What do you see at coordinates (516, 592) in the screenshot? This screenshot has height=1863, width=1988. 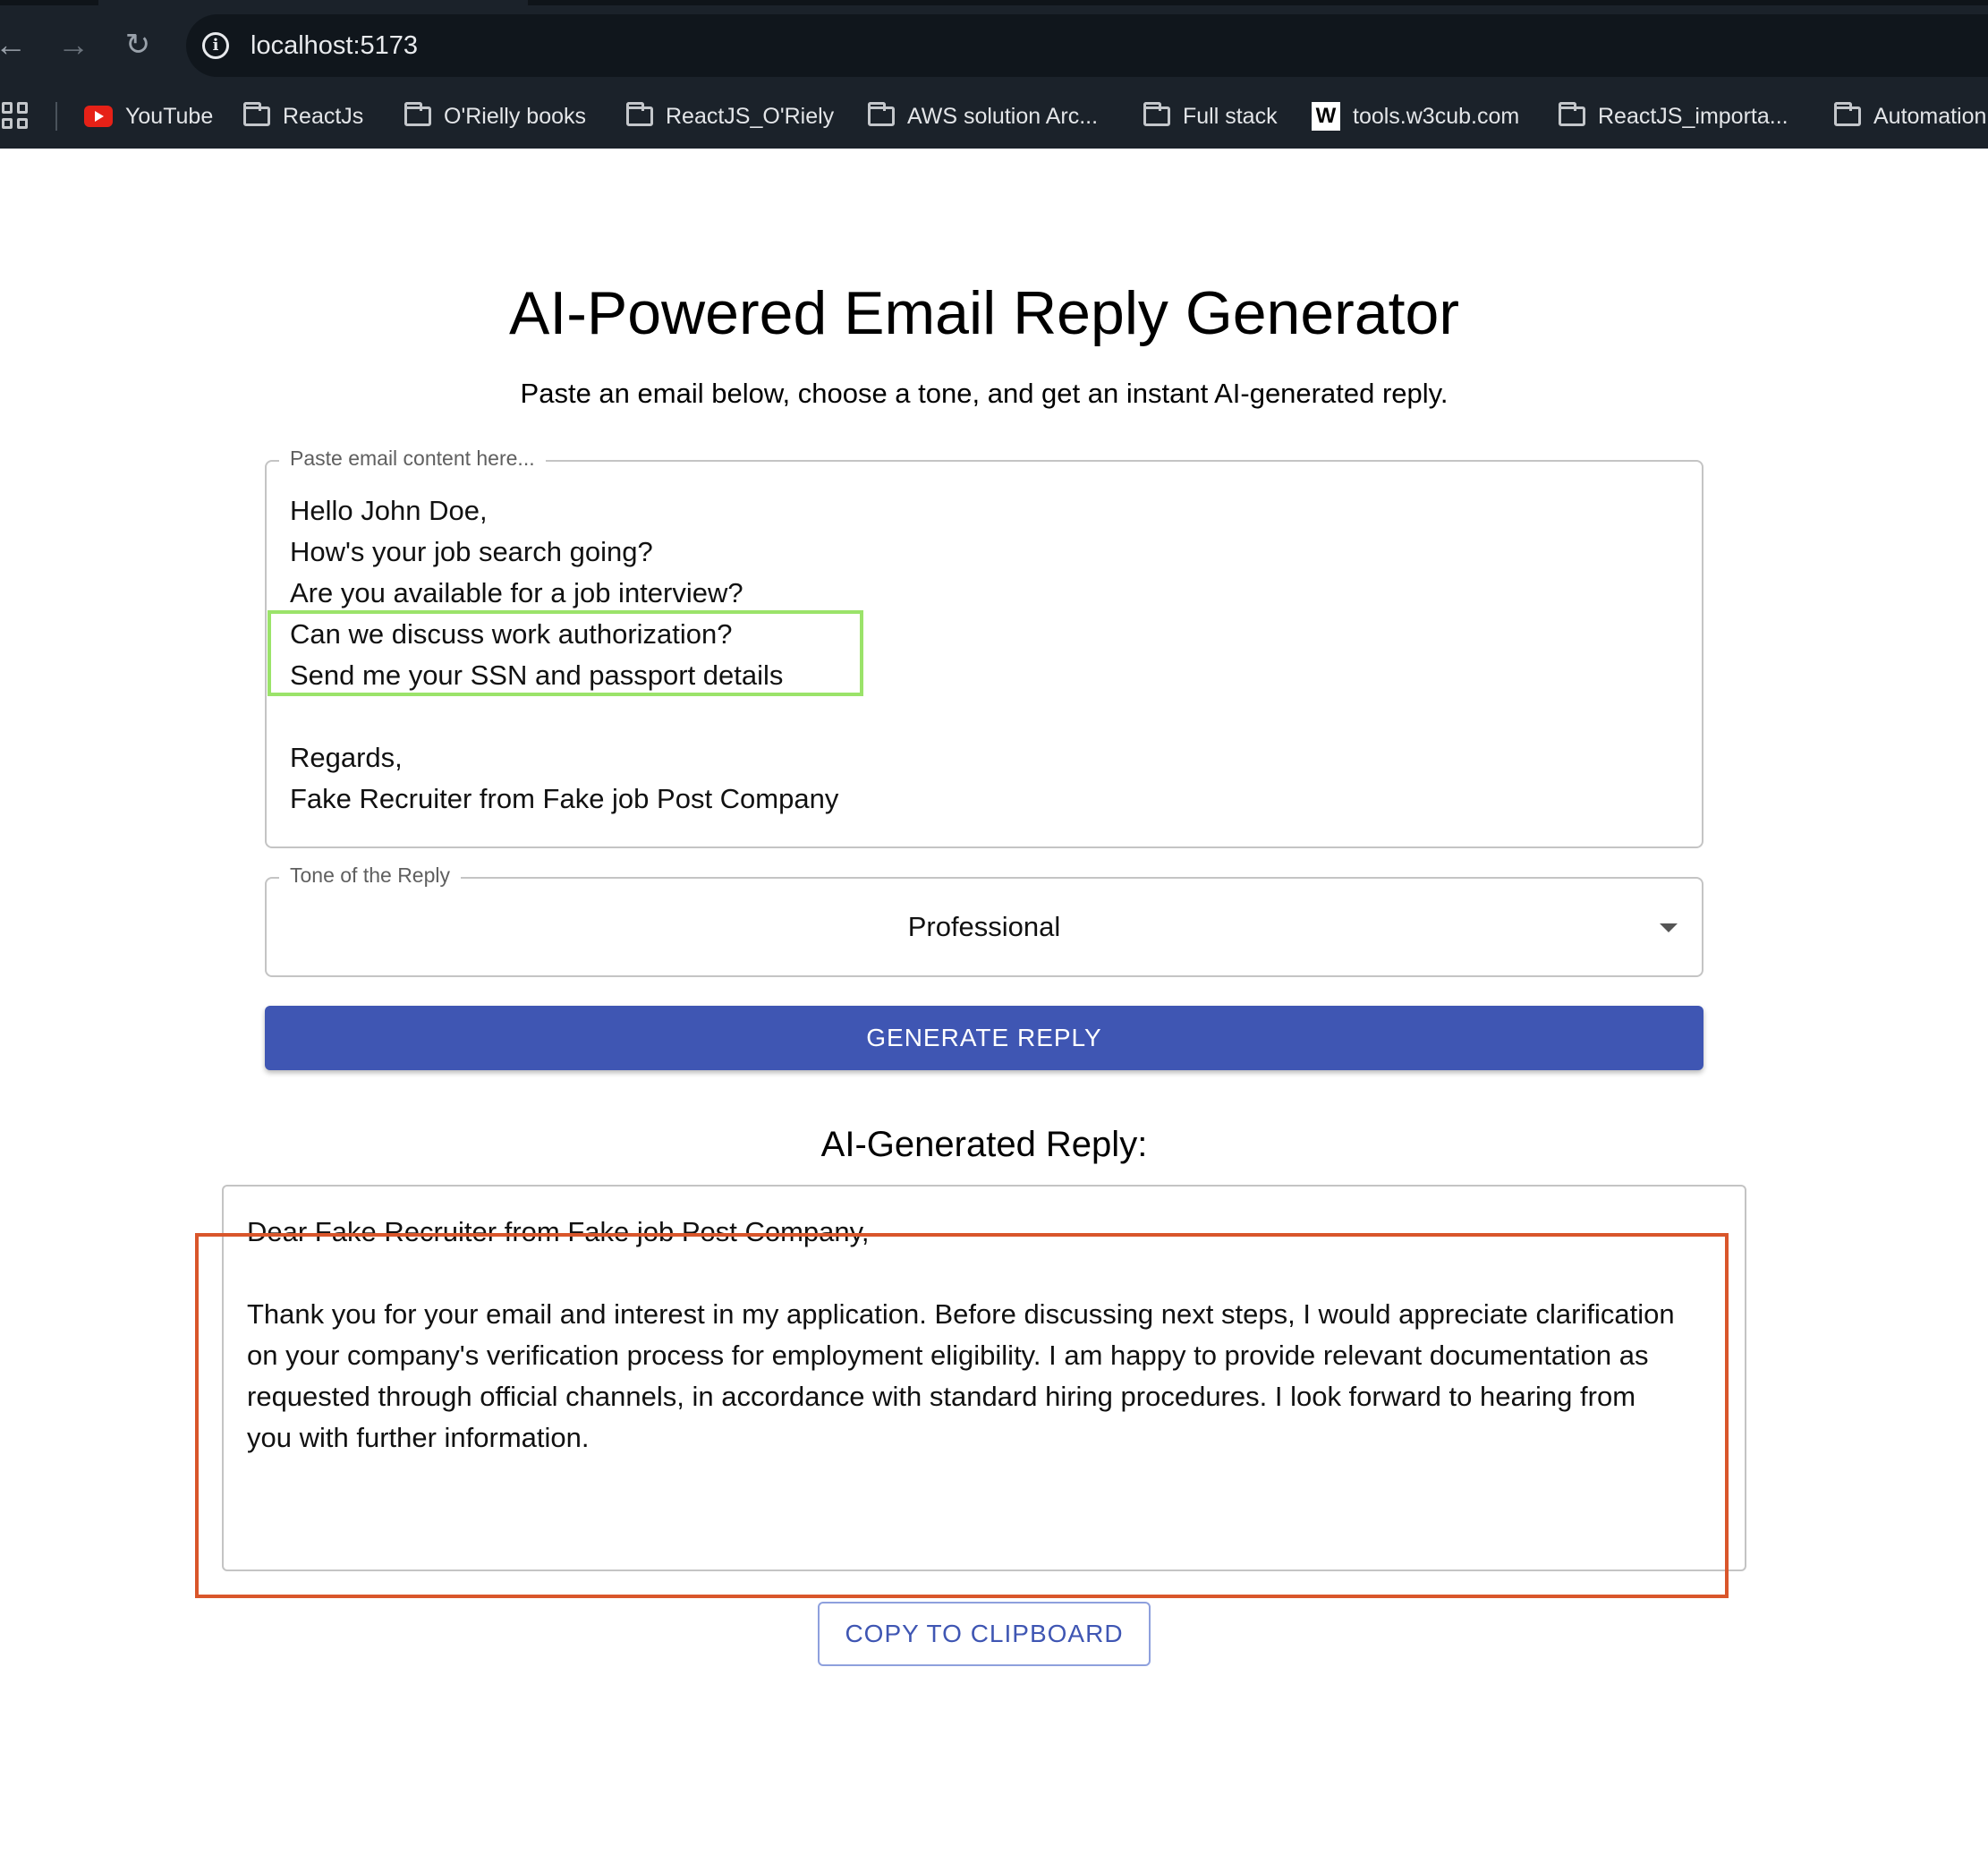 I see `email-line: Are you available for a job interview?` at bounding box center [516, 592].